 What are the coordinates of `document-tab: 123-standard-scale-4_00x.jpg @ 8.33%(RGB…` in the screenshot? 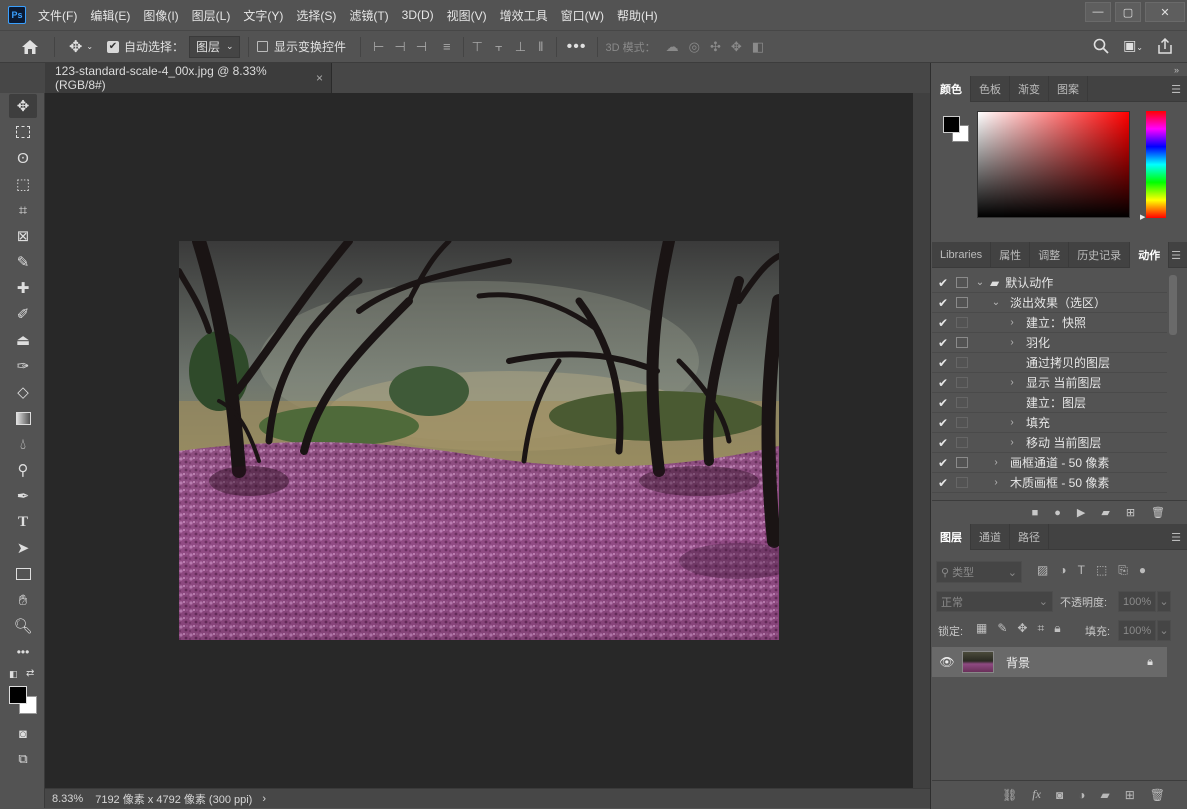 It's located at (188, 78).